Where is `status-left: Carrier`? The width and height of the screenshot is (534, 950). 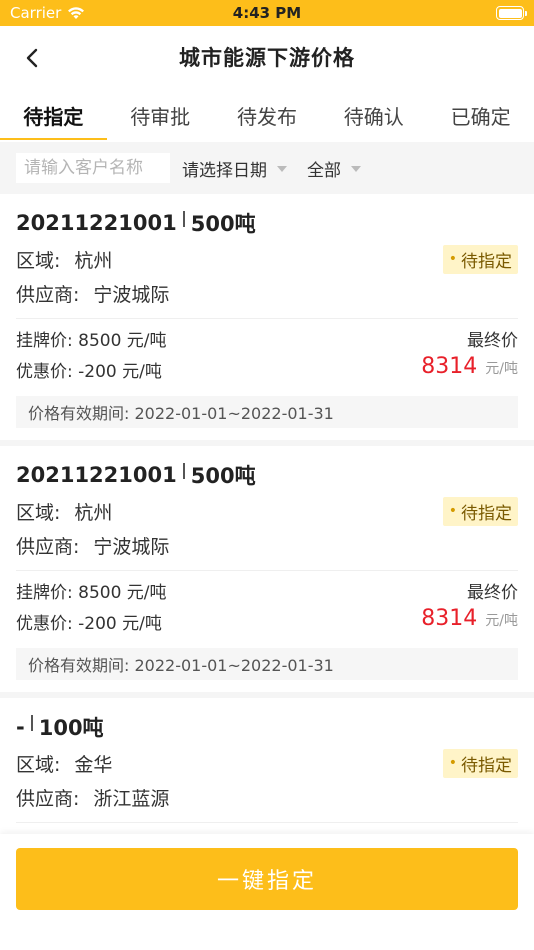
status-left: Carrier is located at coordinates (47, 13).